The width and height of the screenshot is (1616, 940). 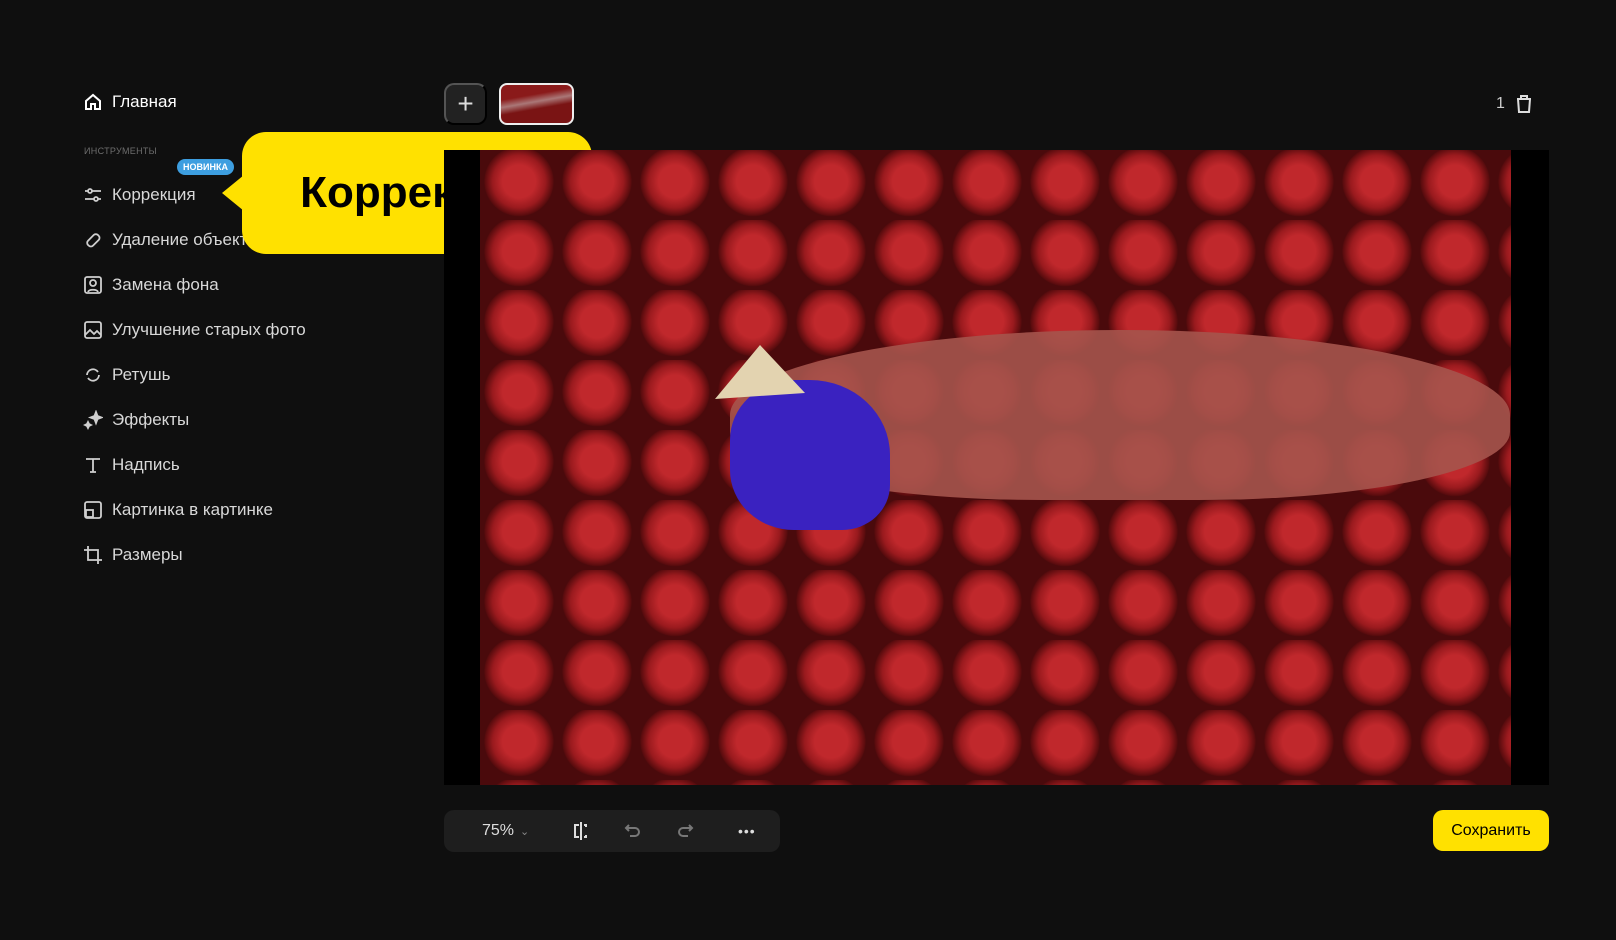 What do you see at coordinates (1500, 103) in the screenshot?
I see `count-label: 1` at bounding box center [1500, 103].